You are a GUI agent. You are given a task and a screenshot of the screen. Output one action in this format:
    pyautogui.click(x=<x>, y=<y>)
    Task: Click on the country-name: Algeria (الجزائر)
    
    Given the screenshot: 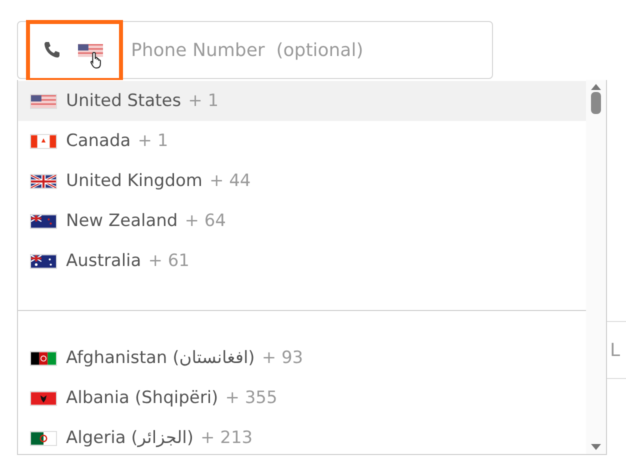 What is the action you would take?
    pyautogui.click(x=130, y=438)
    